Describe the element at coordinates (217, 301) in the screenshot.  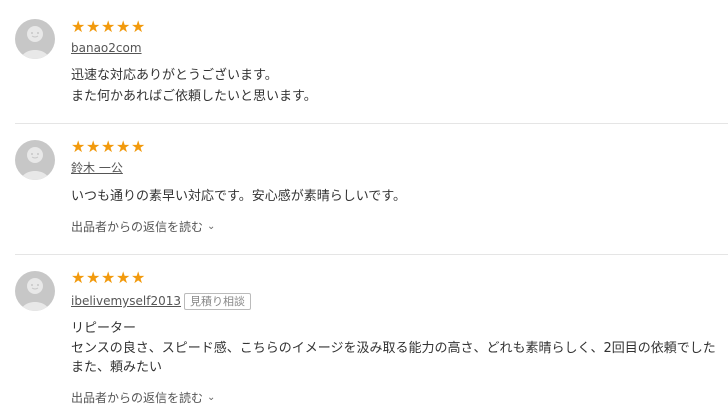
I see `consultation-badge: 見積り相談` at that location.